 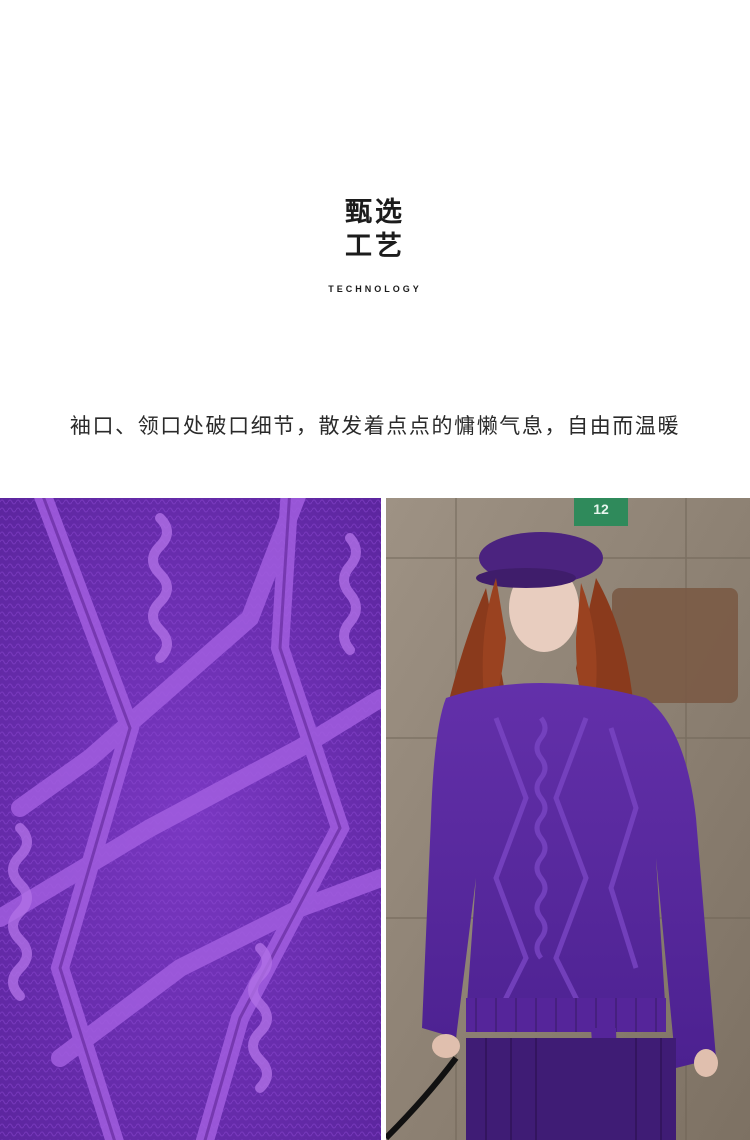 What do you see at coordinates (375, 426) in the screenshot?
I see `craft-description: 袖口、领口处破口细节，散发着点点的慵懒气息，自由而温暖` at bounding box center [375, 426].